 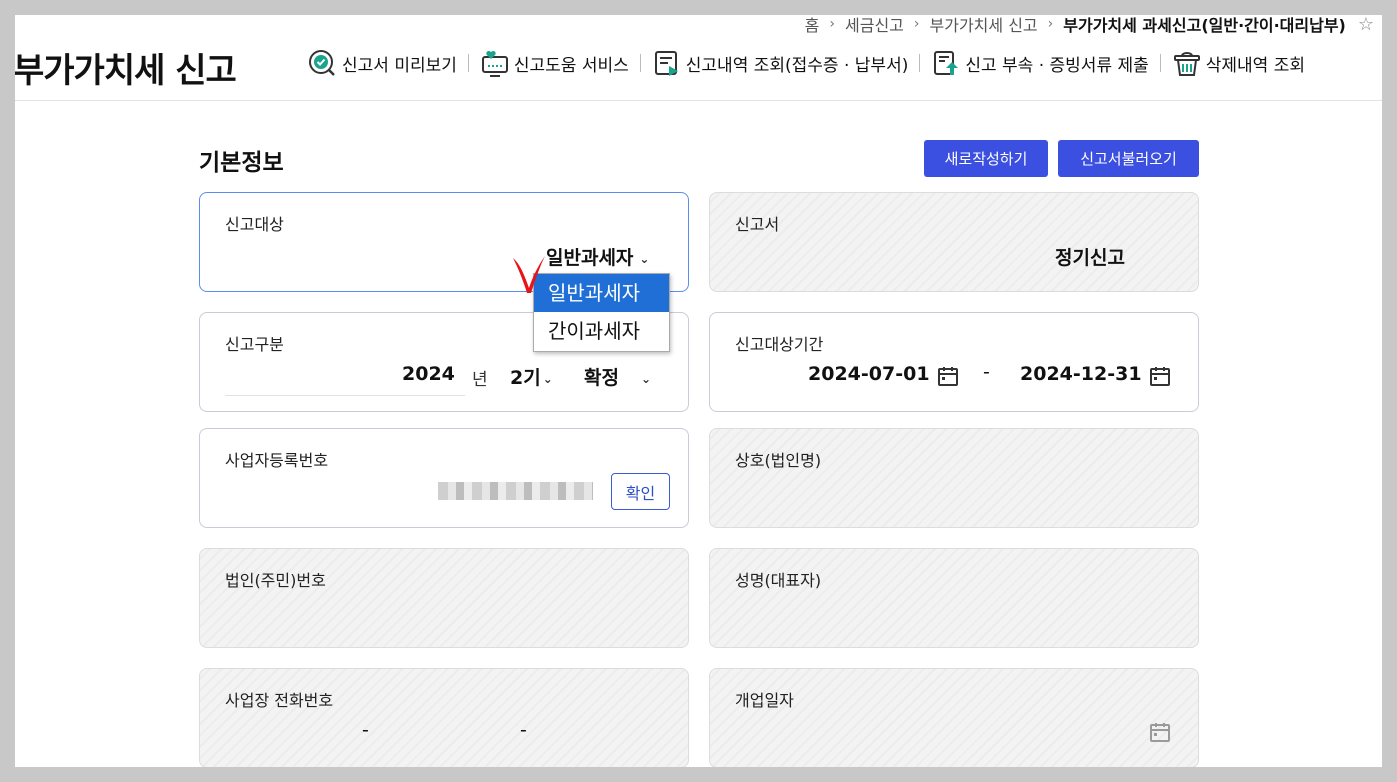 I want to click on company-field: 상호(법인명), so click(x=954, y=478).